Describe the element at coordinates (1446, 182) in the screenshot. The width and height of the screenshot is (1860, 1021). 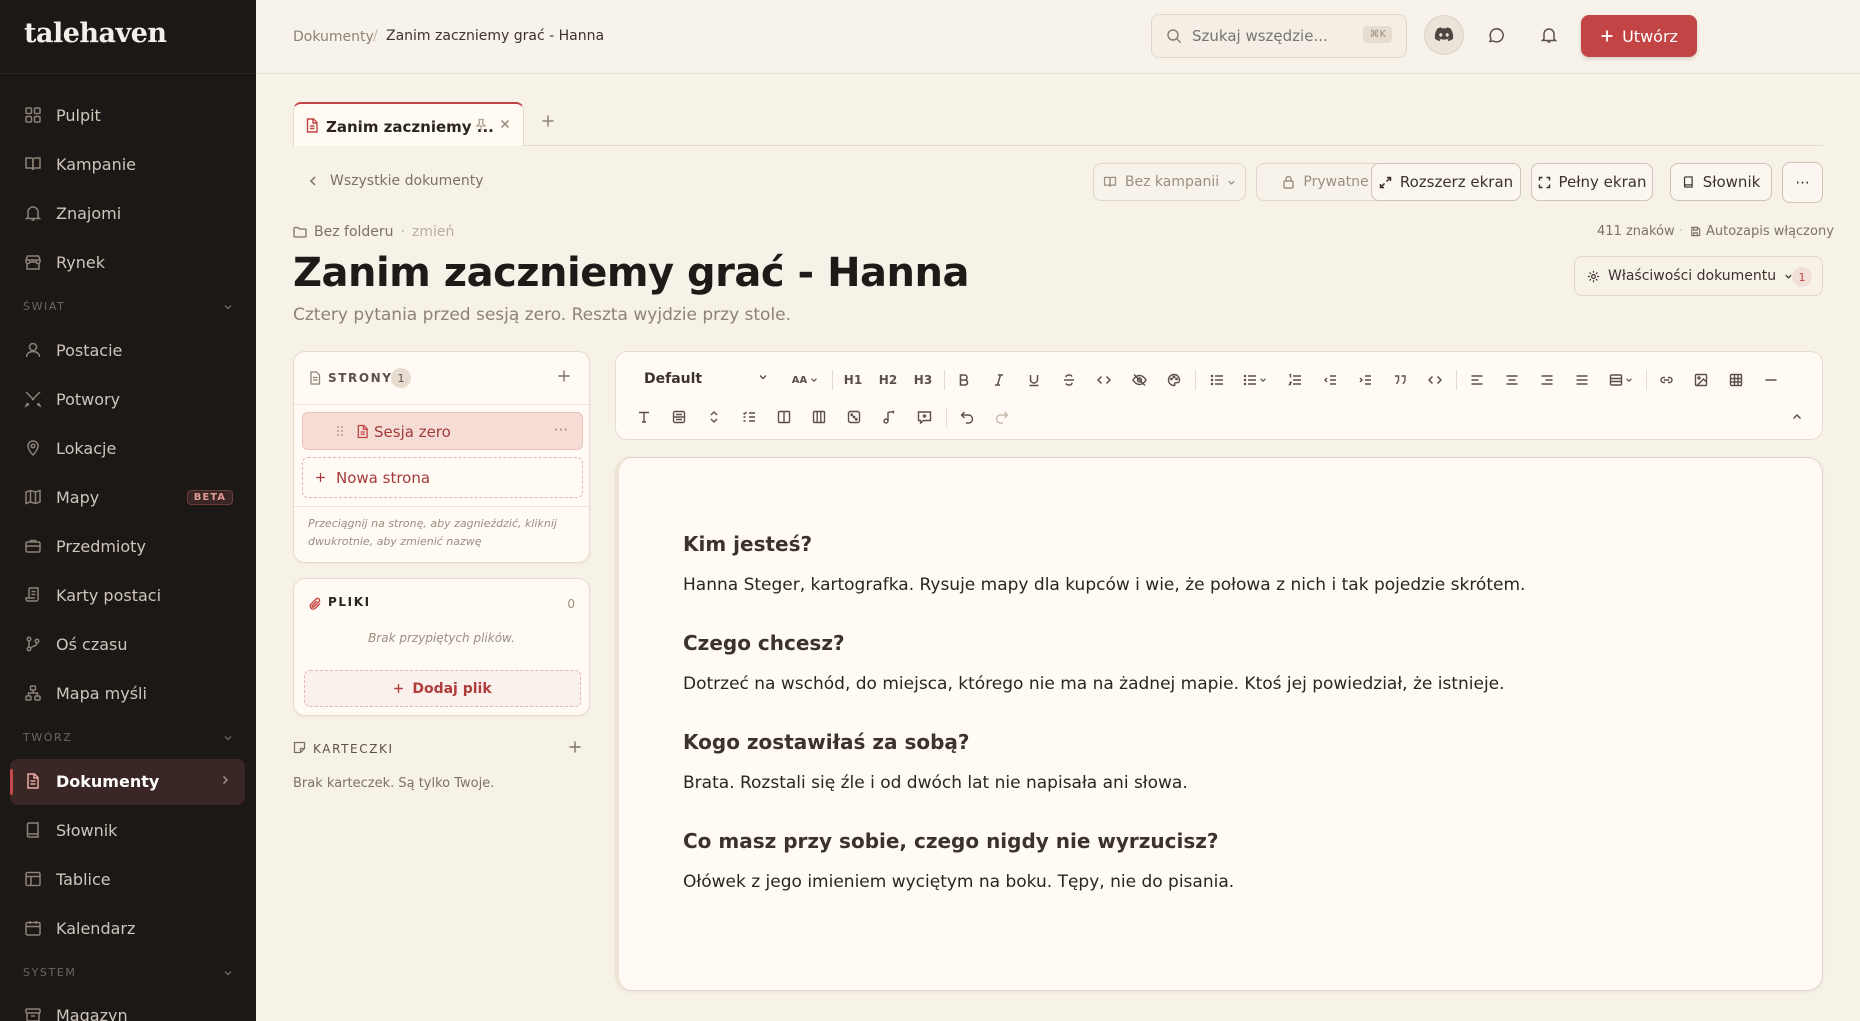
I see `expand-screen-button: Rozszerz ekran` at that location.